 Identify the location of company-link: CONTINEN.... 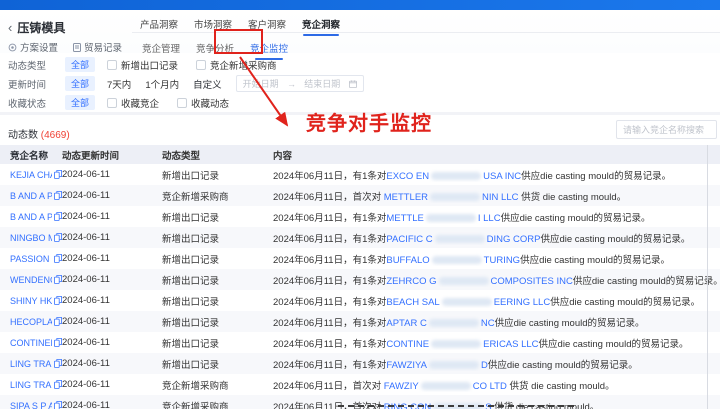
(31, 343).